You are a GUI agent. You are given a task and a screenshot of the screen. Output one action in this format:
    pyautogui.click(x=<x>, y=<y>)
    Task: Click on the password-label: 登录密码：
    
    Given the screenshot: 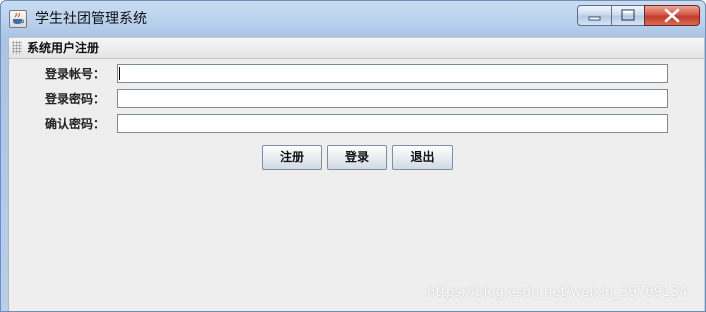 What is the action you would take?
    pyautogui.click(x=75, y=99)
    